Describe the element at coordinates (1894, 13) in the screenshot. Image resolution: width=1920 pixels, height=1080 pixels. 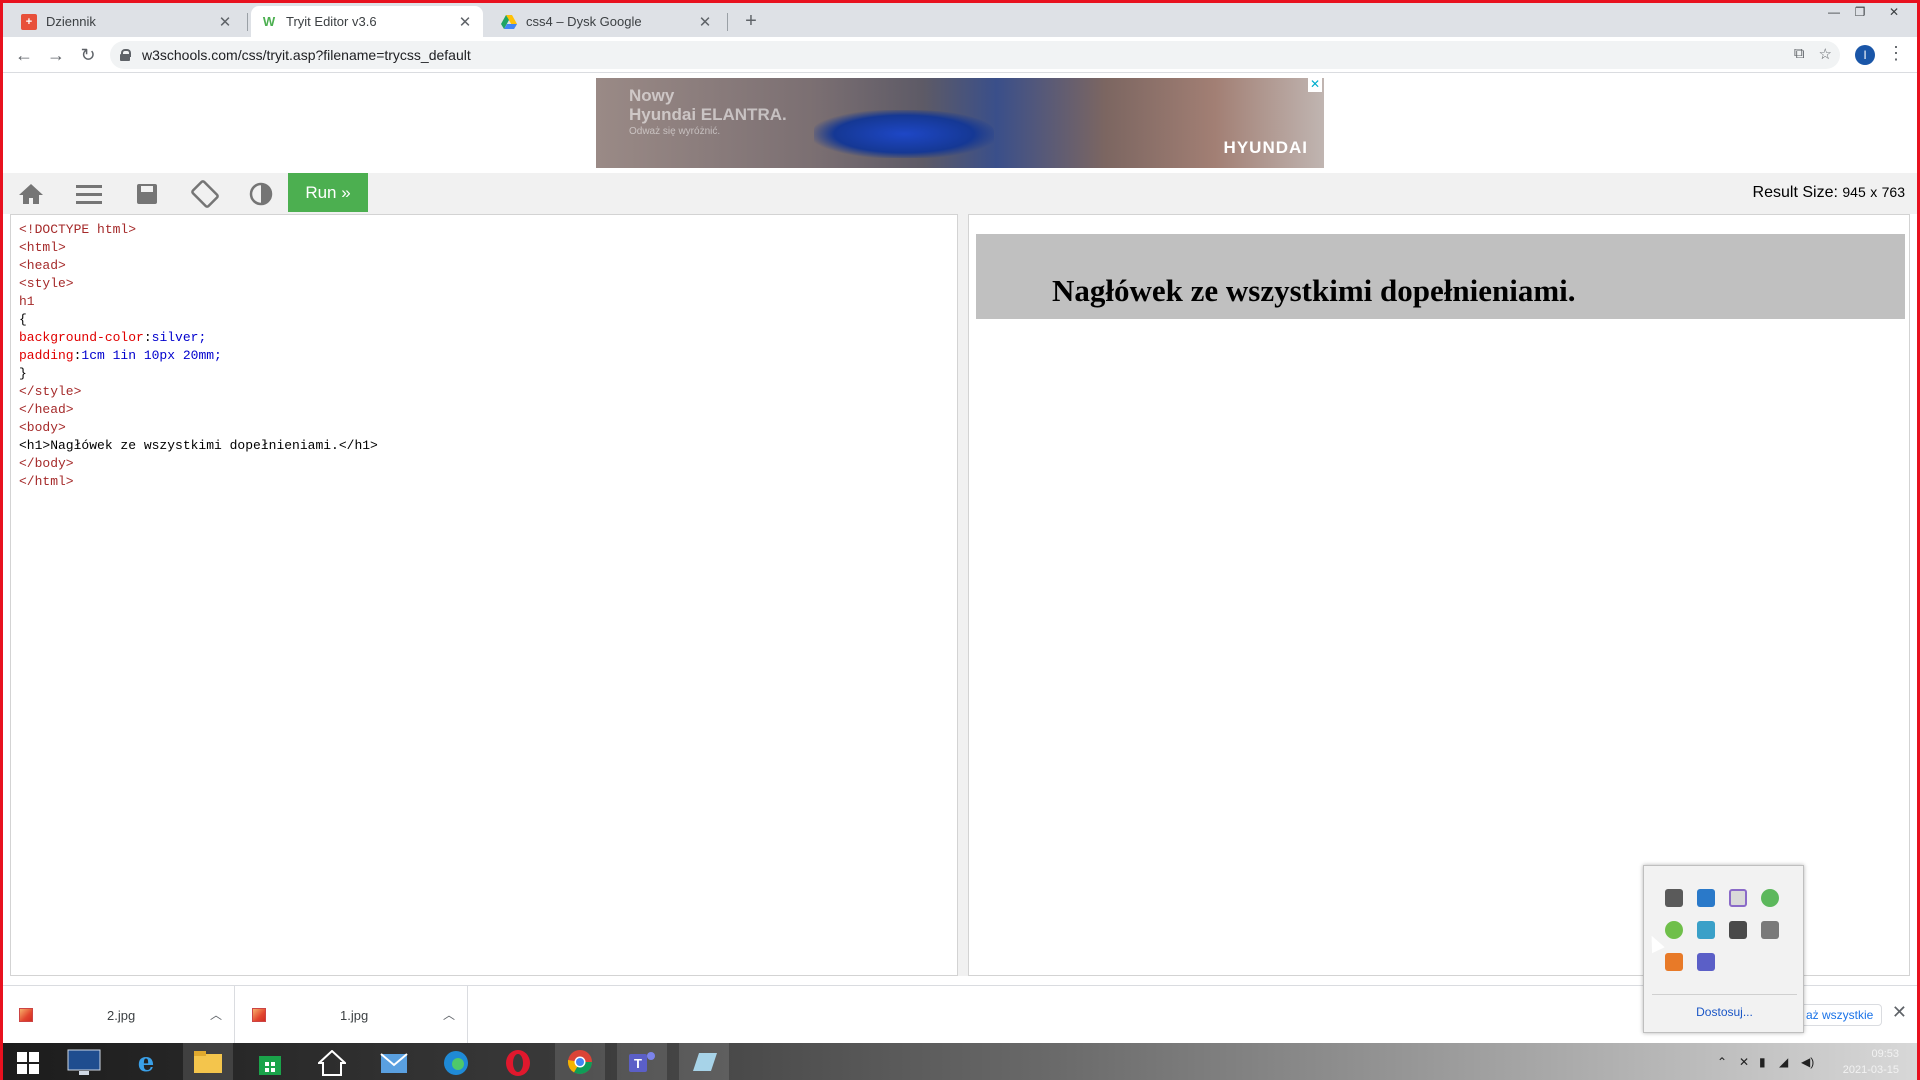
I see `close-window-icon: ✕` at that location.